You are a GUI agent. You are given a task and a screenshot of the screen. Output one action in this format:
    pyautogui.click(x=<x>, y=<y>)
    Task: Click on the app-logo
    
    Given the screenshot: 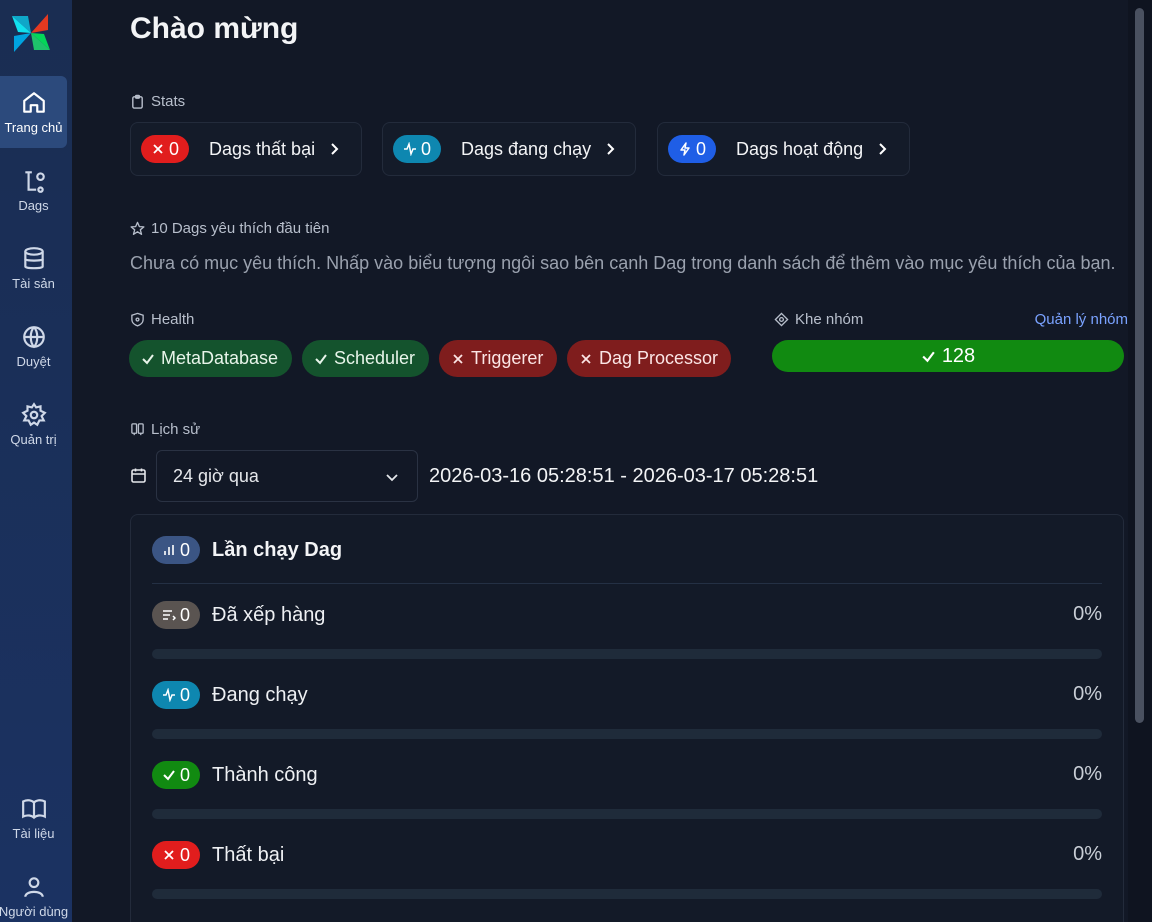 What is the action you would take?
    pyautogui.click(x=31, y=33)
    